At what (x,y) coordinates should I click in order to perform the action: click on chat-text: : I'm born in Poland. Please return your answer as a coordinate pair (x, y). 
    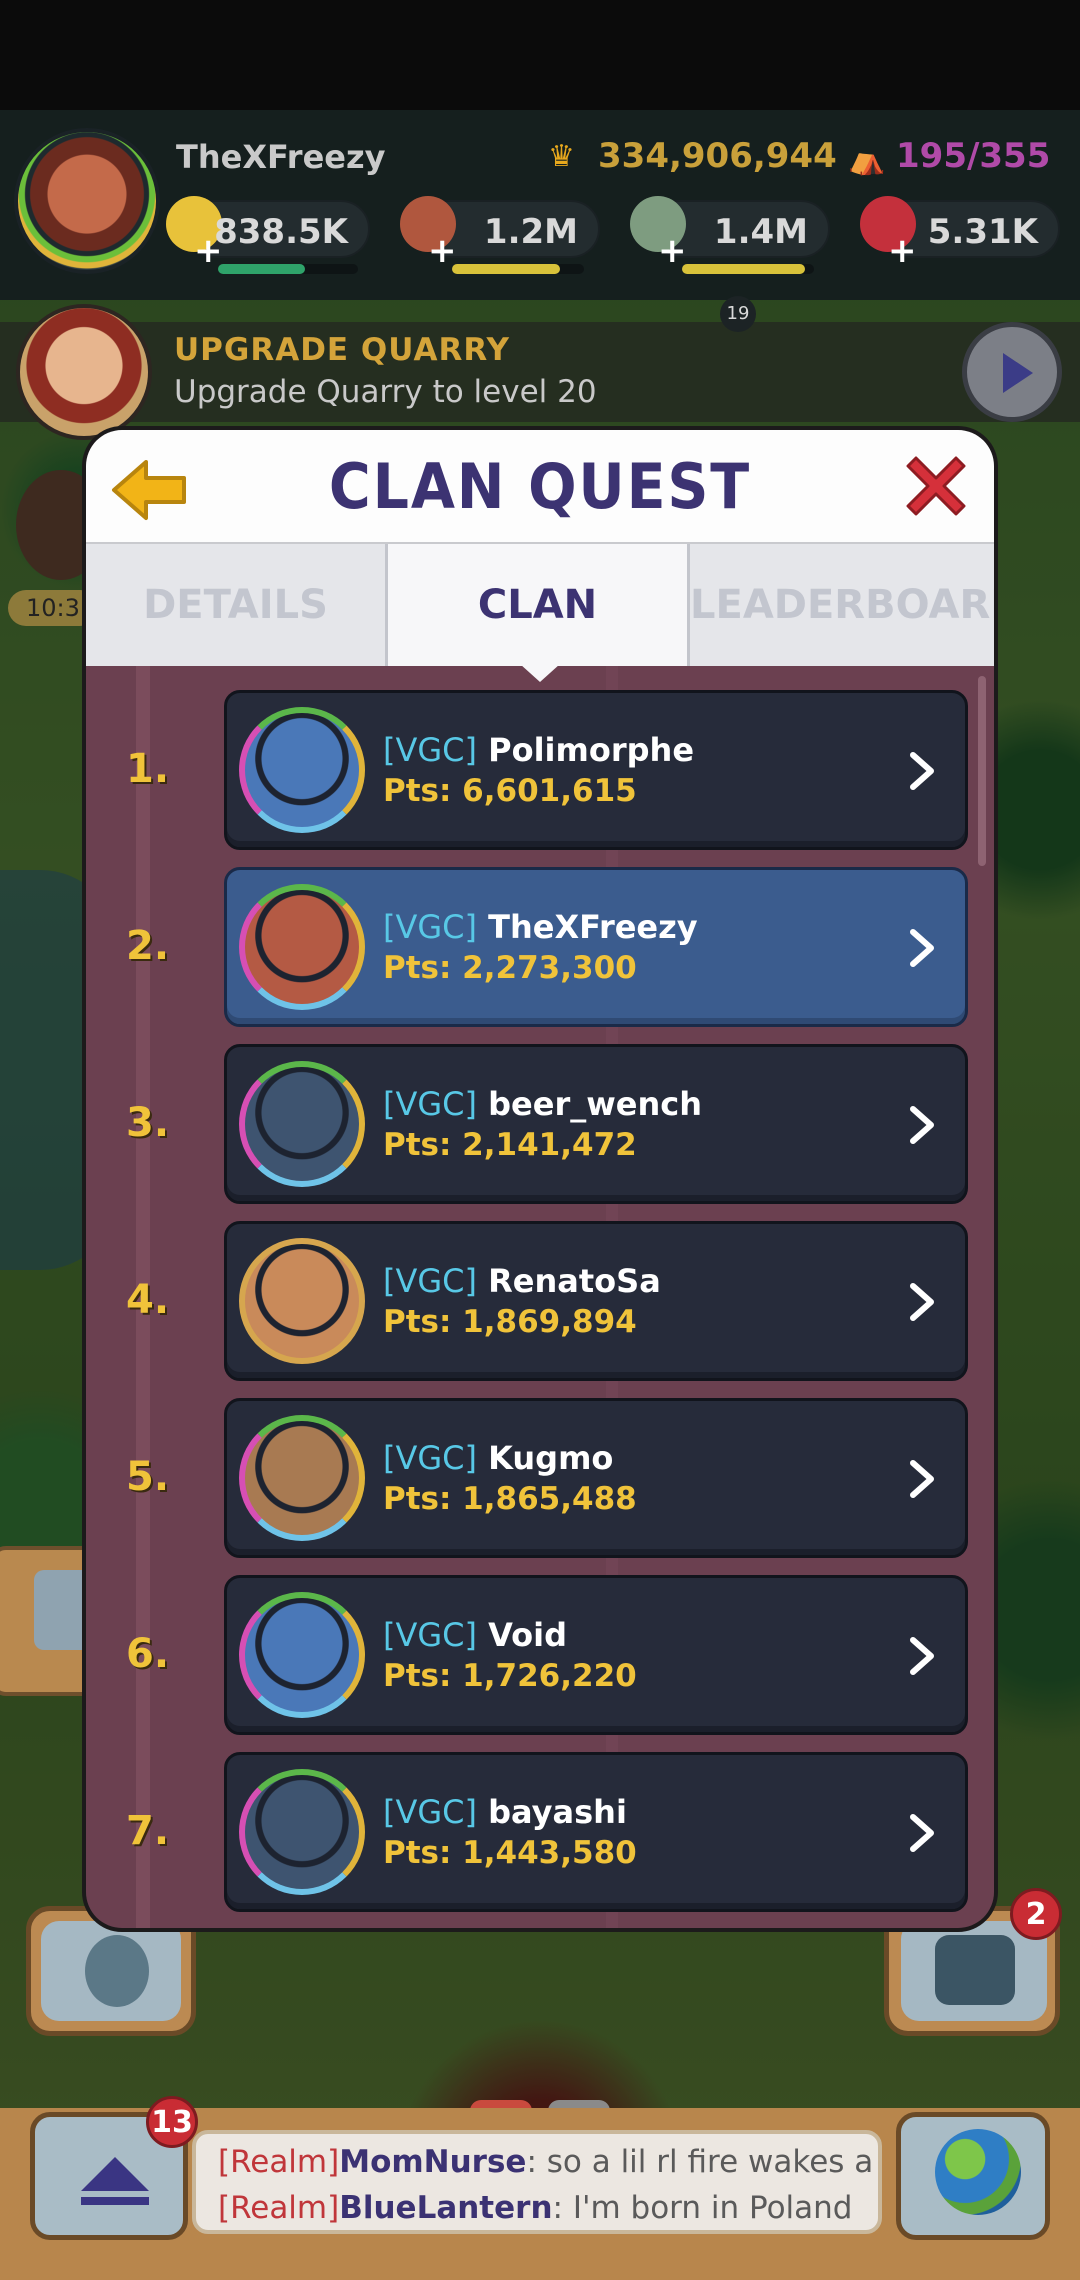
    Looking at the image, I should click on (702, 2208).